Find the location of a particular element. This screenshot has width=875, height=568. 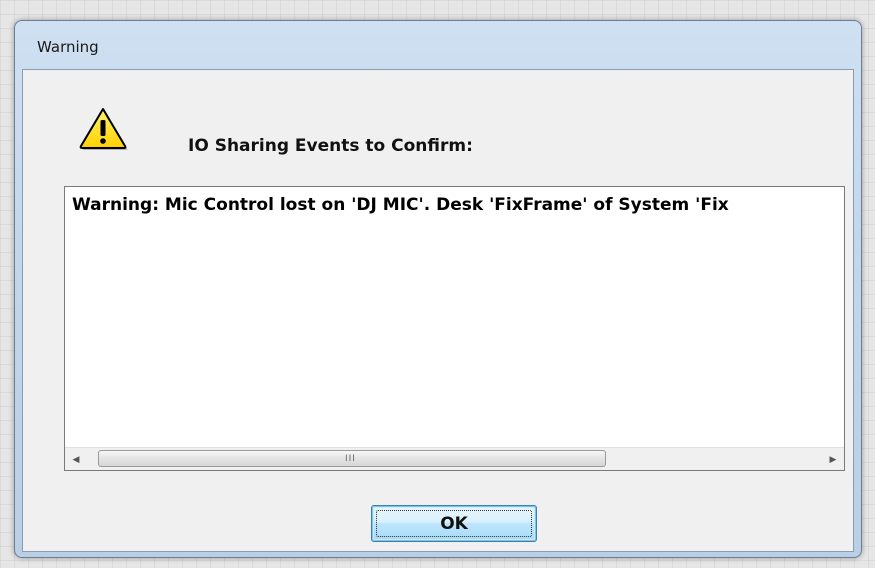

scroll-left-arrow-icon: ◀ is located at coordinates (76, 459).